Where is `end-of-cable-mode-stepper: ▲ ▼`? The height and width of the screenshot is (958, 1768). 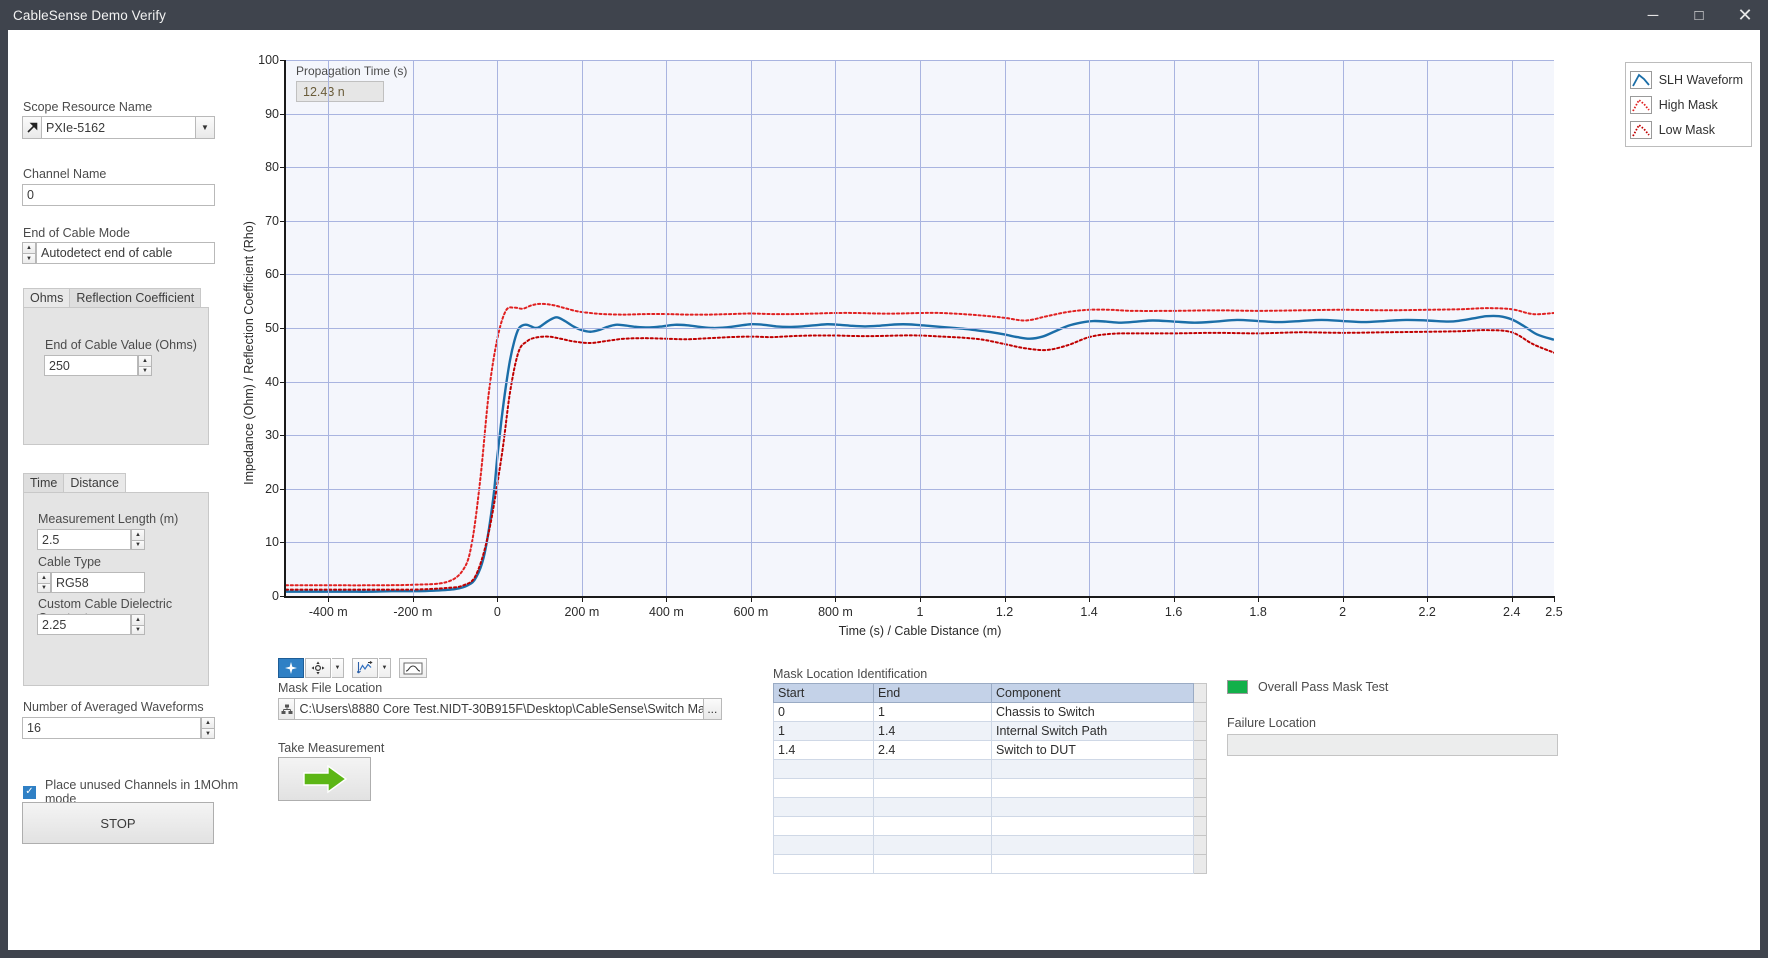
end-of-cable-mode-stepper: ▲ ▼ is located at coordinates (29, 253).